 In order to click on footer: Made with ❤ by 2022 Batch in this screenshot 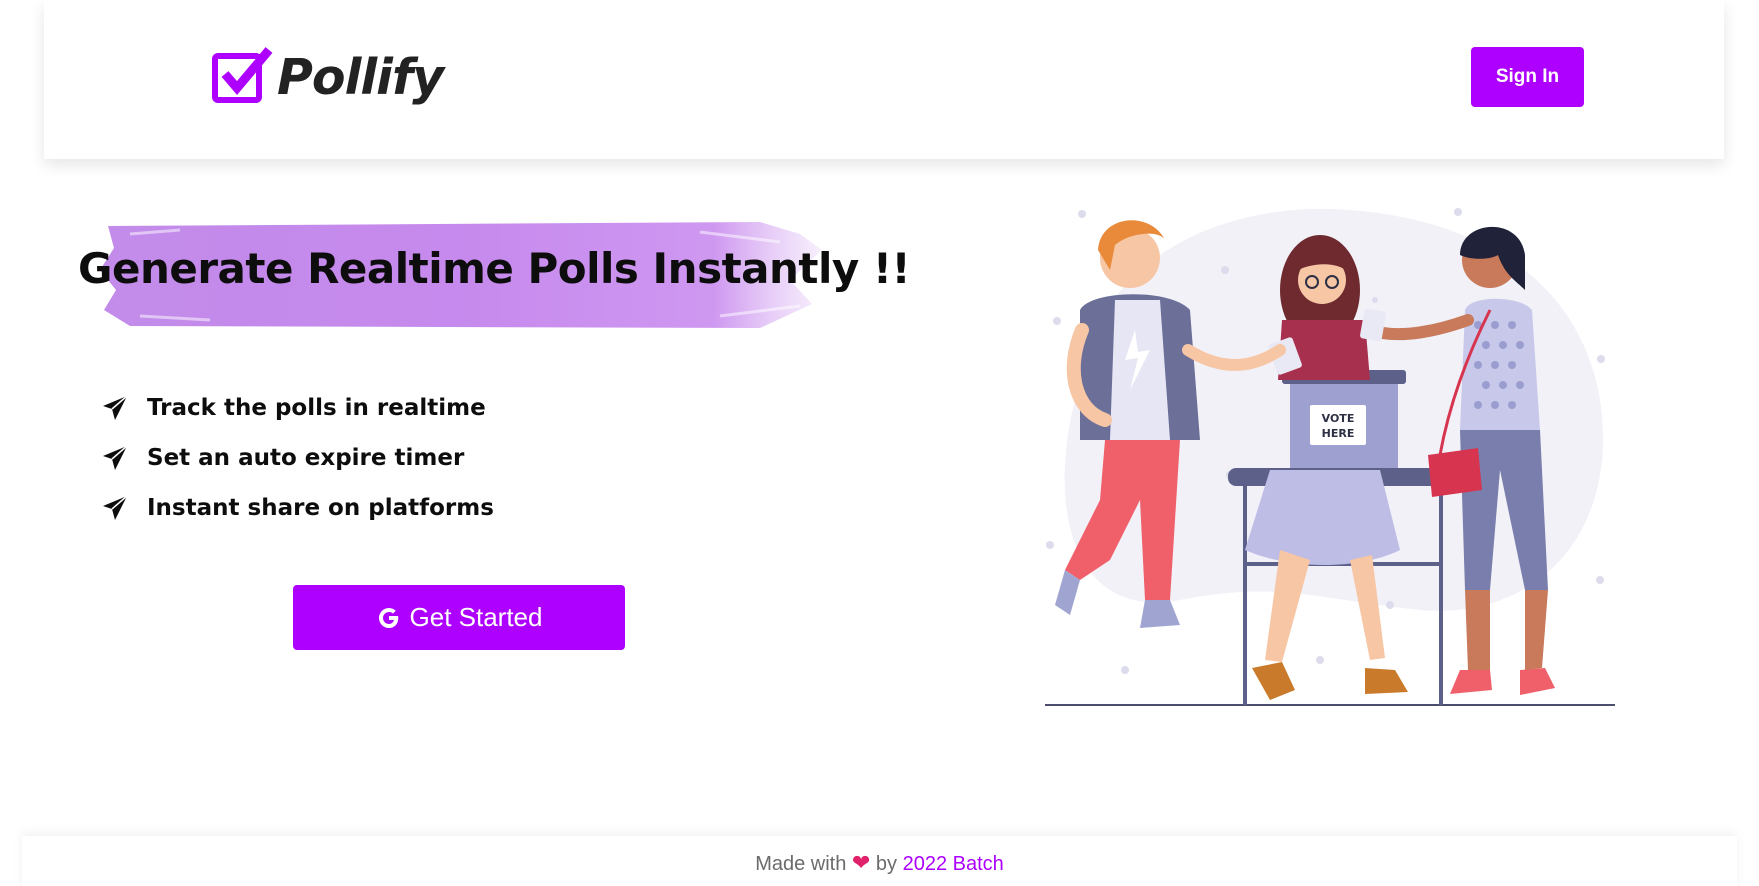, I will do `click(879, 861)`.